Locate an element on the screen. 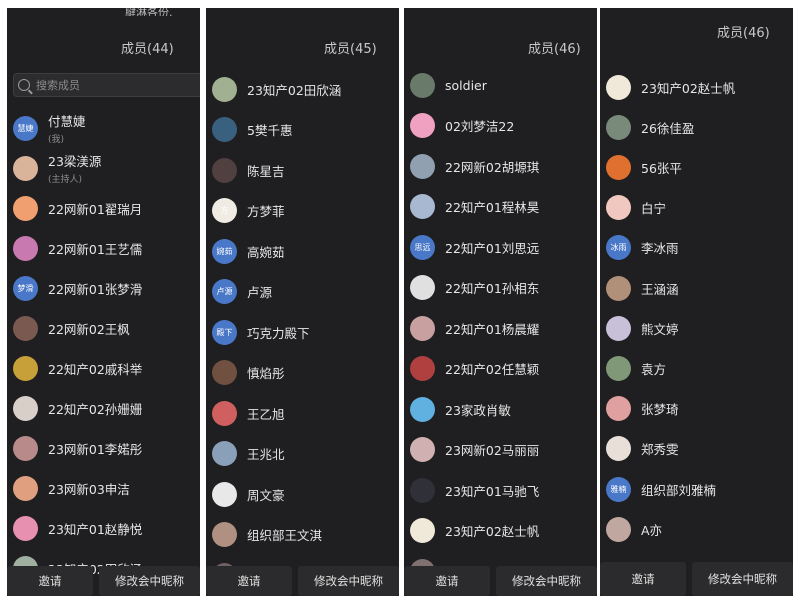  member-name: 02刘梦洁22 is located at coordinates (480, 126).